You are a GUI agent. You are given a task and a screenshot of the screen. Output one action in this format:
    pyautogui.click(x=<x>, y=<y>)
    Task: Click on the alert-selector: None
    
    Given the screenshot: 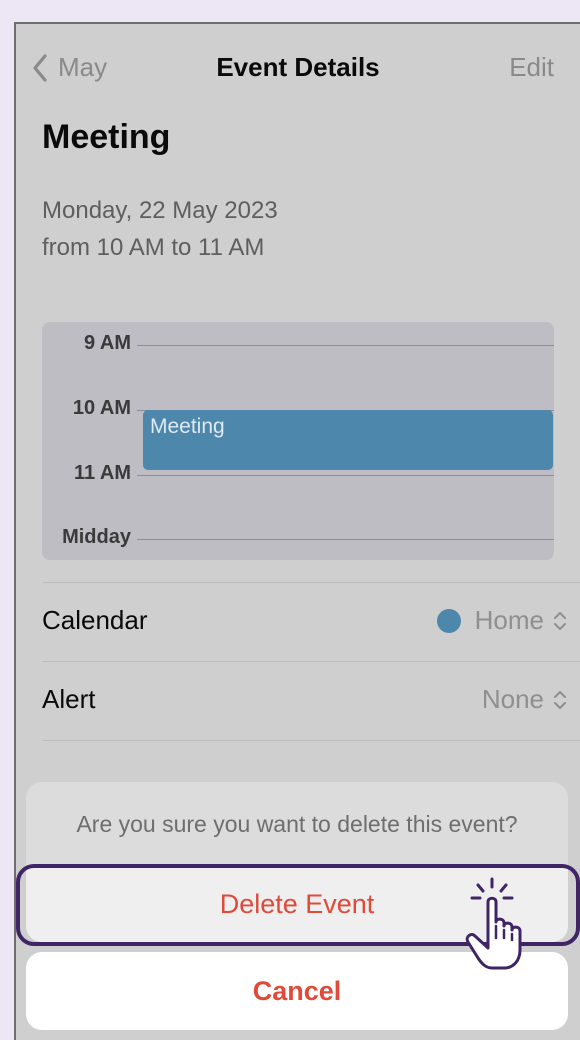 What is the action you would take?
    pyautogui.click(x=525, y=699)
    